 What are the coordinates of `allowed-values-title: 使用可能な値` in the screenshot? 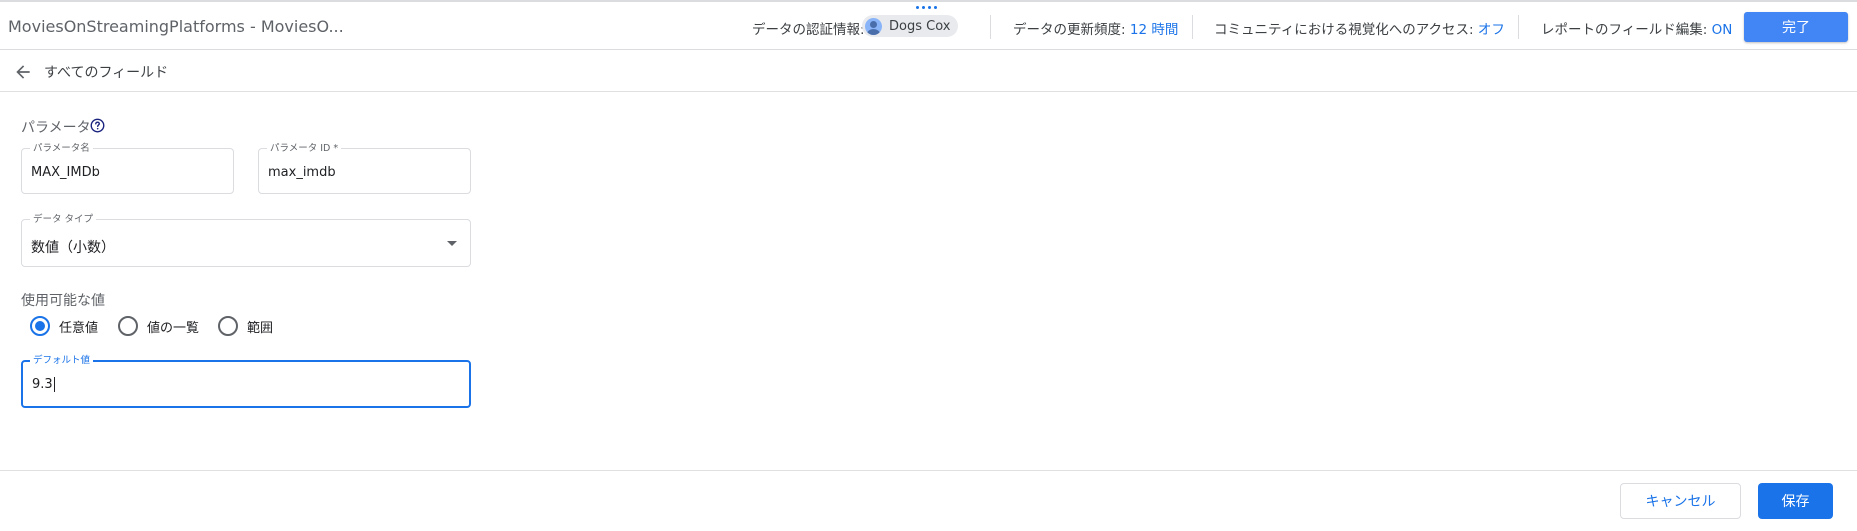 It's located at (63, 301).